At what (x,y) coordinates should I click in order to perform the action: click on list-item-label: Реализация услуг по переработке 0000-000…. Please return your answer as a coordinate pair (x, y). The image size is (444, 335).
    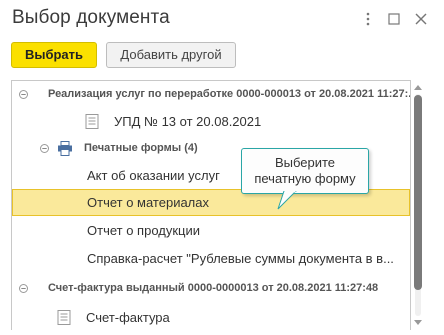
    Looking at the image, I should click on (229, 94).